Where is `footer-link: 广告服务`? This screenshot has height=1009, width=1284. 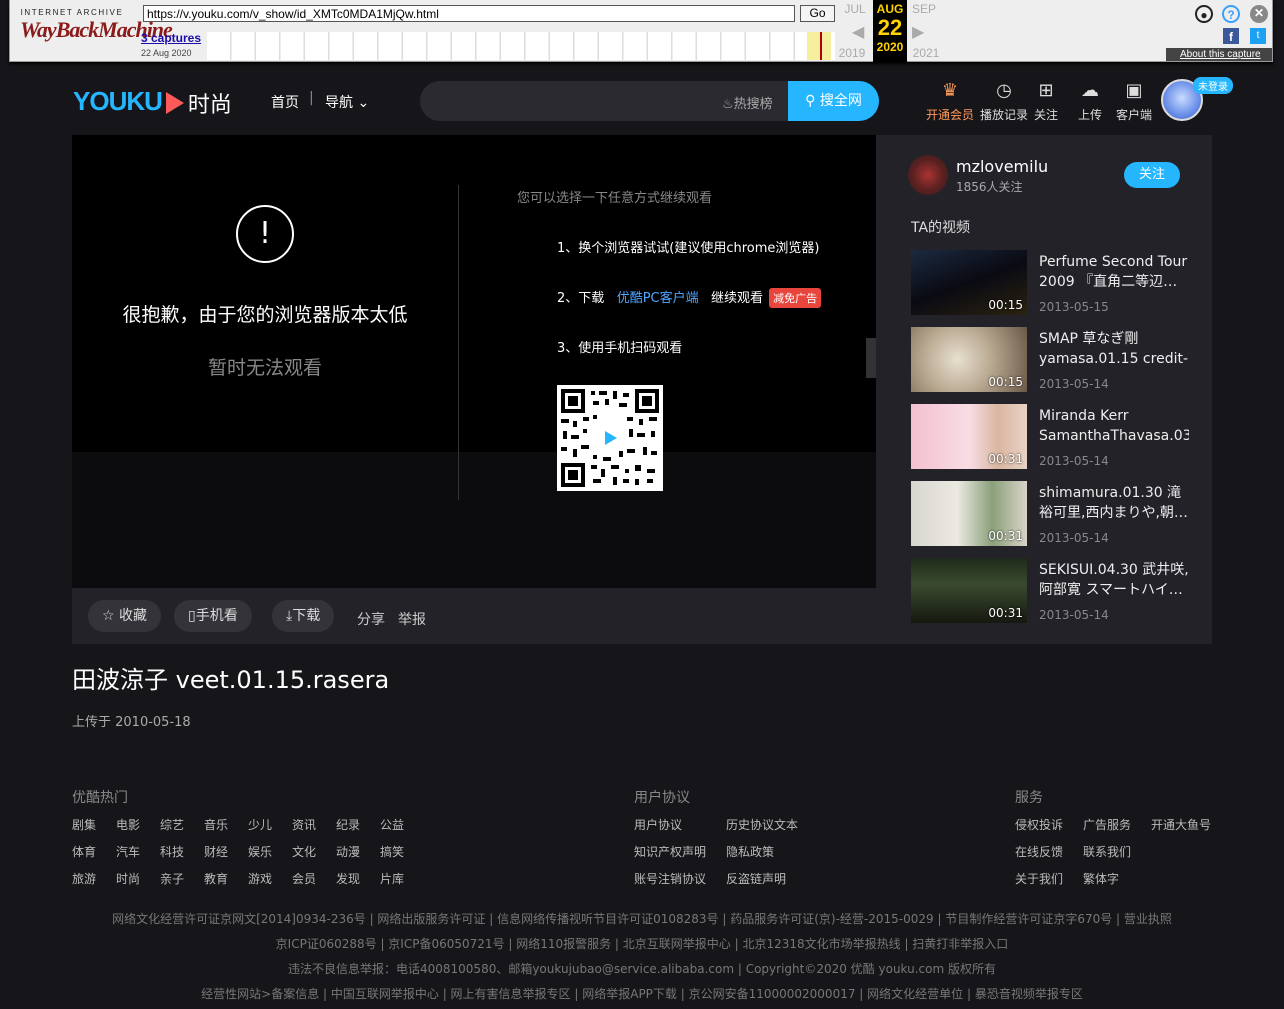
footer-link: 广告服务 is located at coordinates (1107, 824).